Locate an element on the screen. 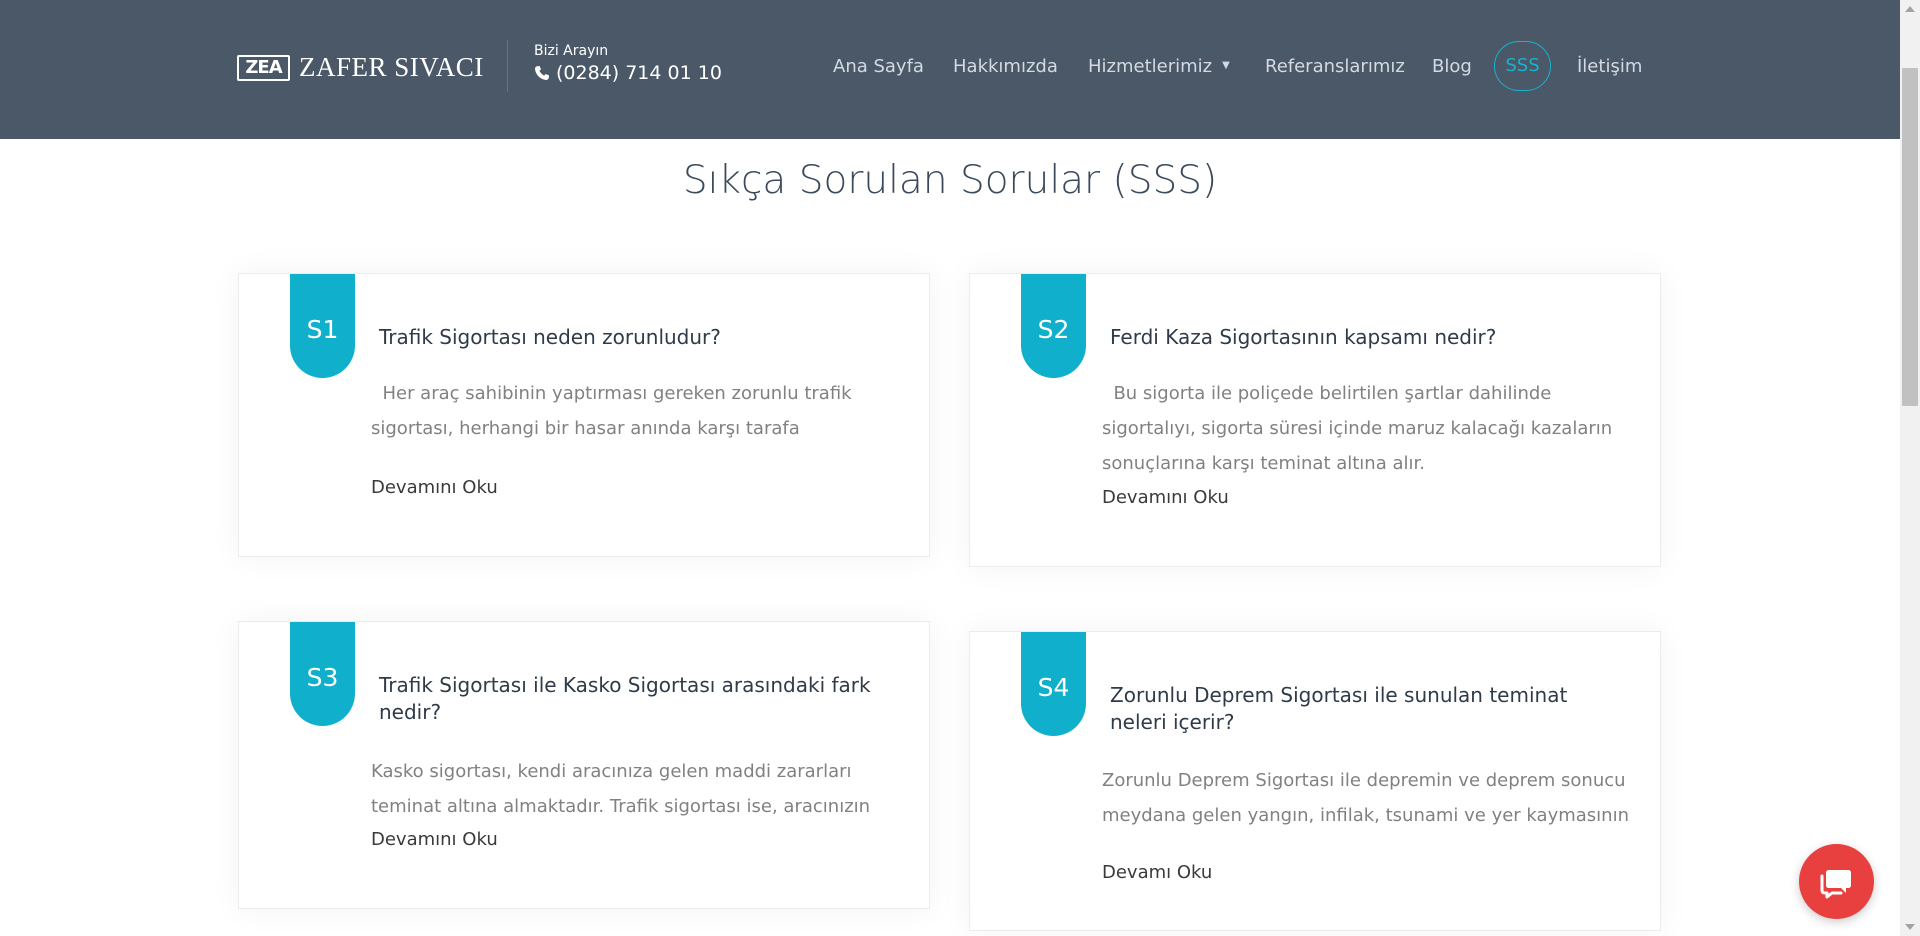 The width and height of the screenshot is (1920, 936). chat-button is located at coordinates (1836, 881).